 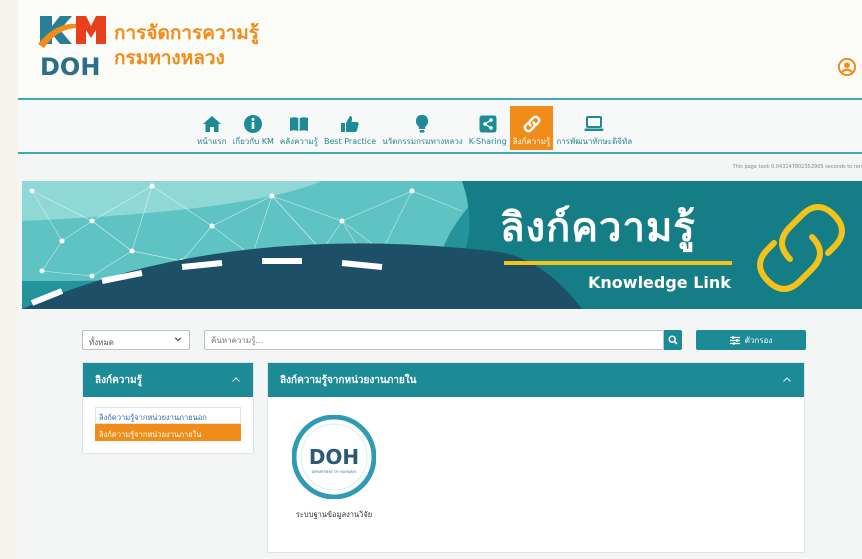 What do you see at coordinates (334, 472) in the screenshot?
I see `doh-logo-caption: DEPARTMENT OF HIGHWAYS` at bounding box center [334, 472].